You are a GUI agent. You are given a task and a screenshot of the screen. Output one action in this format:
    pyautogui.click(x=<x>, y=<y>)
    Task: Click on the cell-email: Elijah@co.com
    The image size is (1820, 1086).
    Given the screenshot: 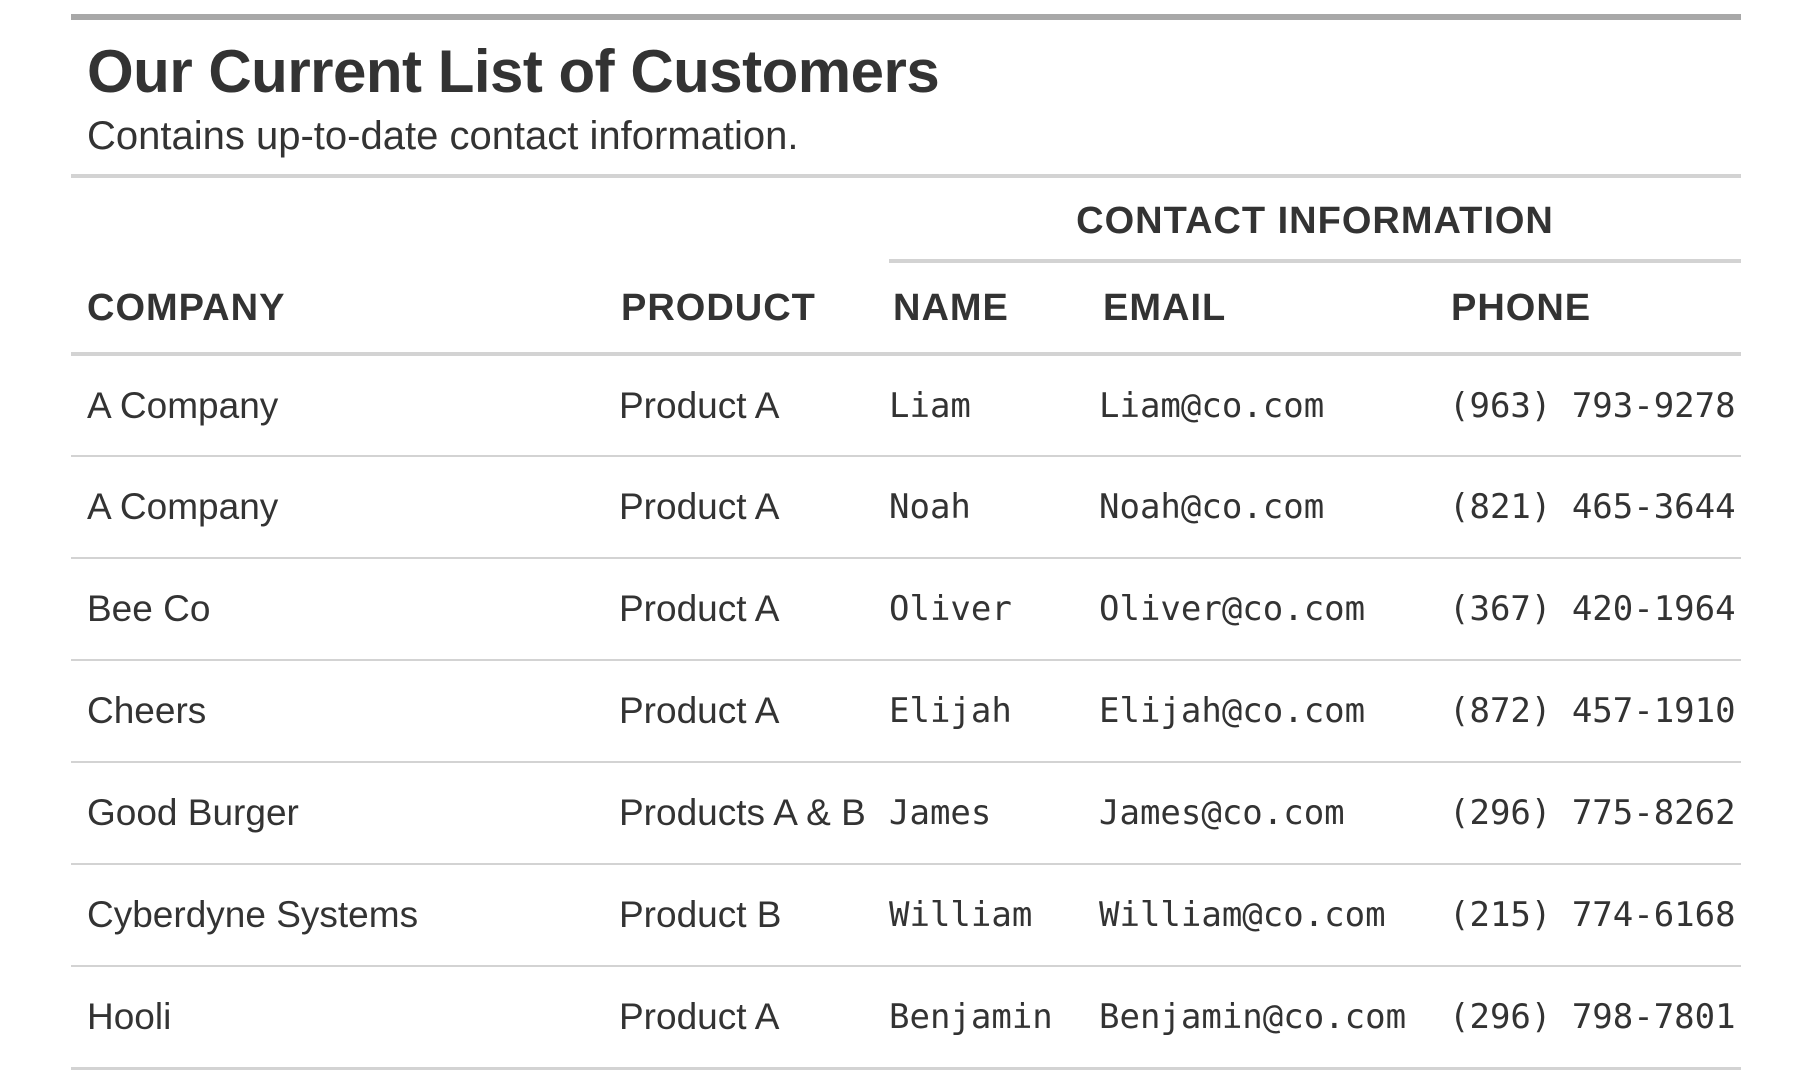 What is the action you would take?
    pyautogui.click(x=1261, y=711)
    